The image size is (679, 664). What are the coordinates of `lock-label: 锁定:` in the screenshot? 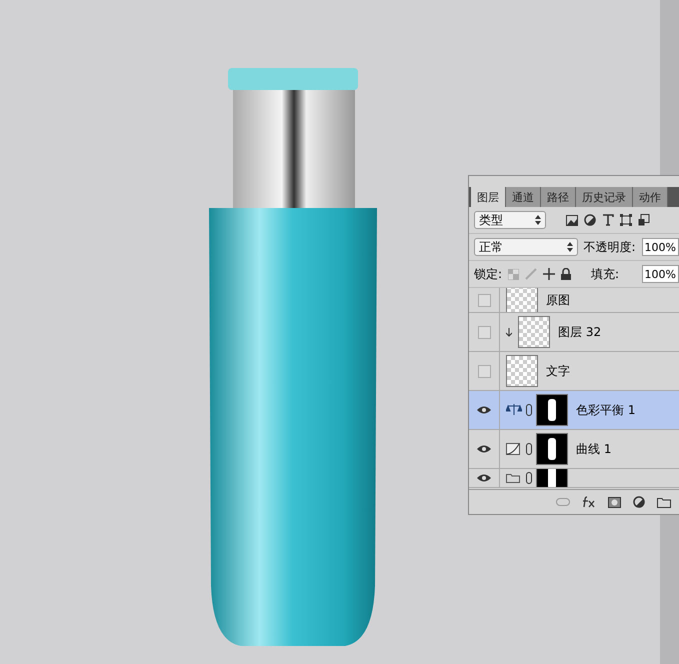 It's located at (488, 274).